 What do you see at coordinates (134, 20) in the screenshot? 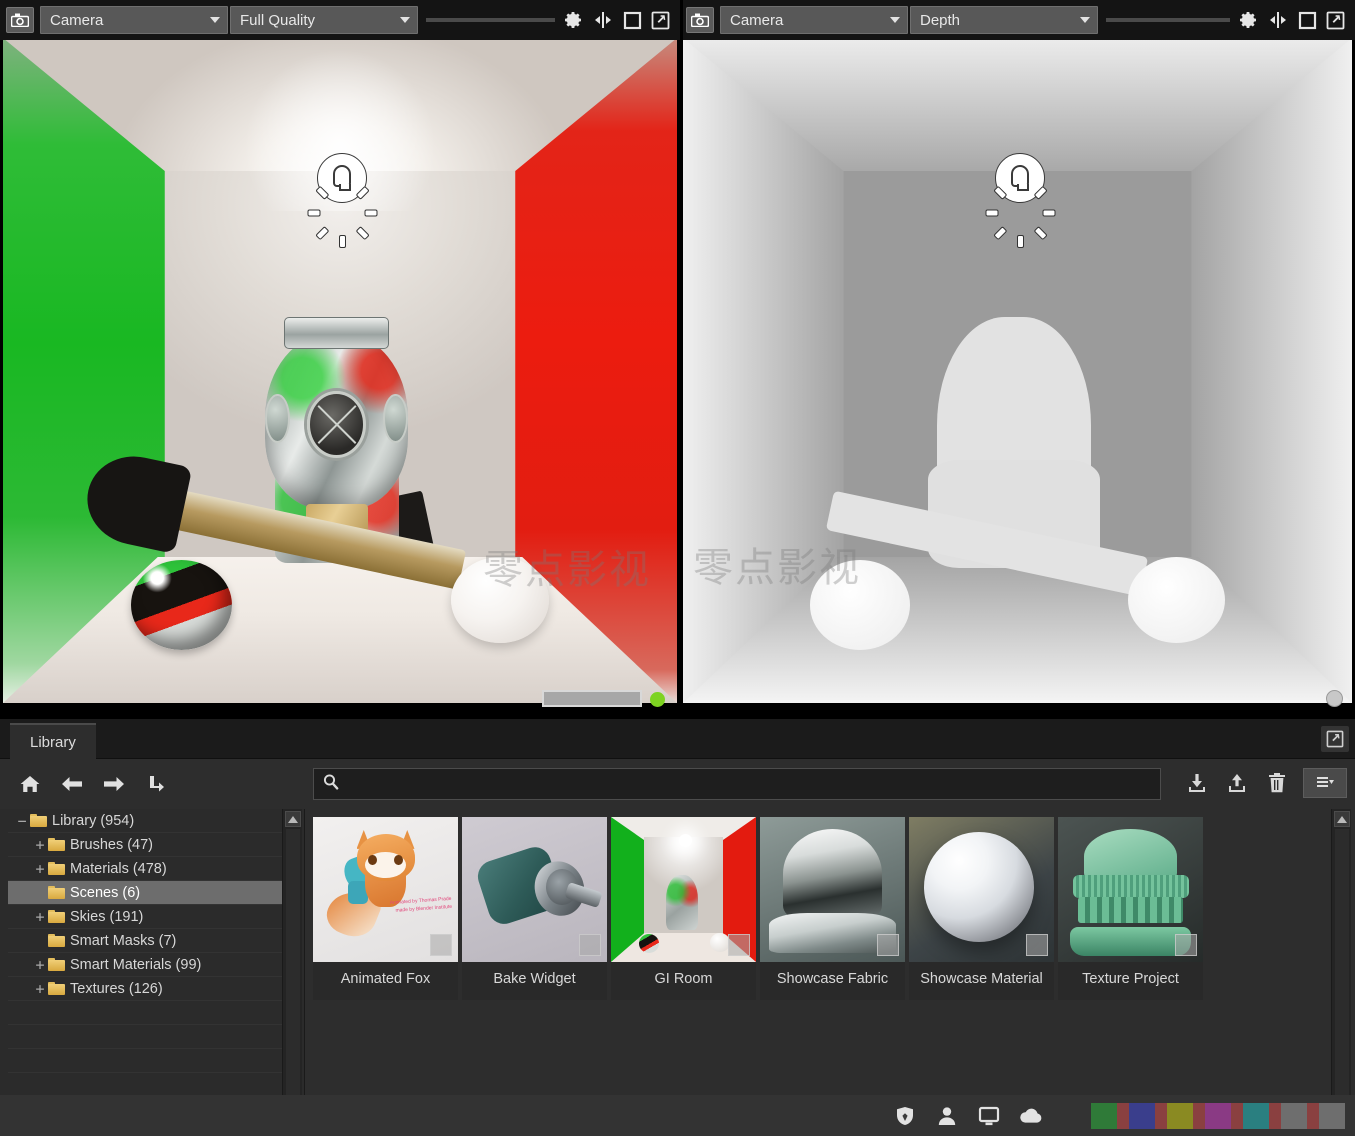
I see `viewport-left-camera-dropdown: Camera` at bounding box center [134, 20].